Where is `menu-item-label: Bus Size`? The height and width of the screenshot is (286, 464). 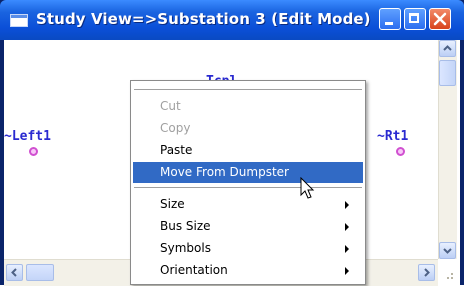
menu-item-label: Bus Size is located at coordinates (185, 226).